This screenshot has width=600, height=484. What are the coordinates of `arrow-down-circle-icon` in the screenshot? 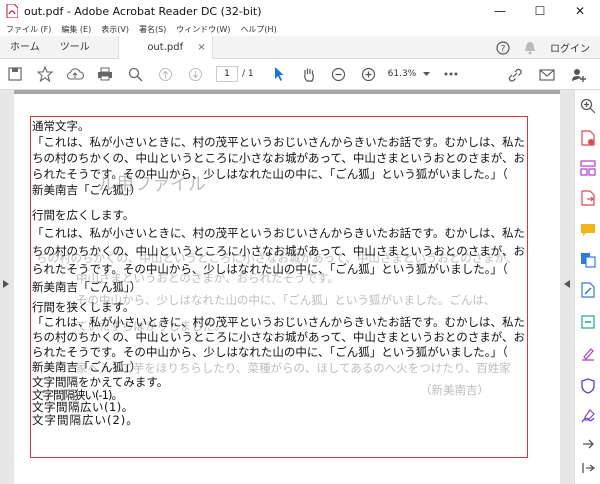 It's located at (195, 74).